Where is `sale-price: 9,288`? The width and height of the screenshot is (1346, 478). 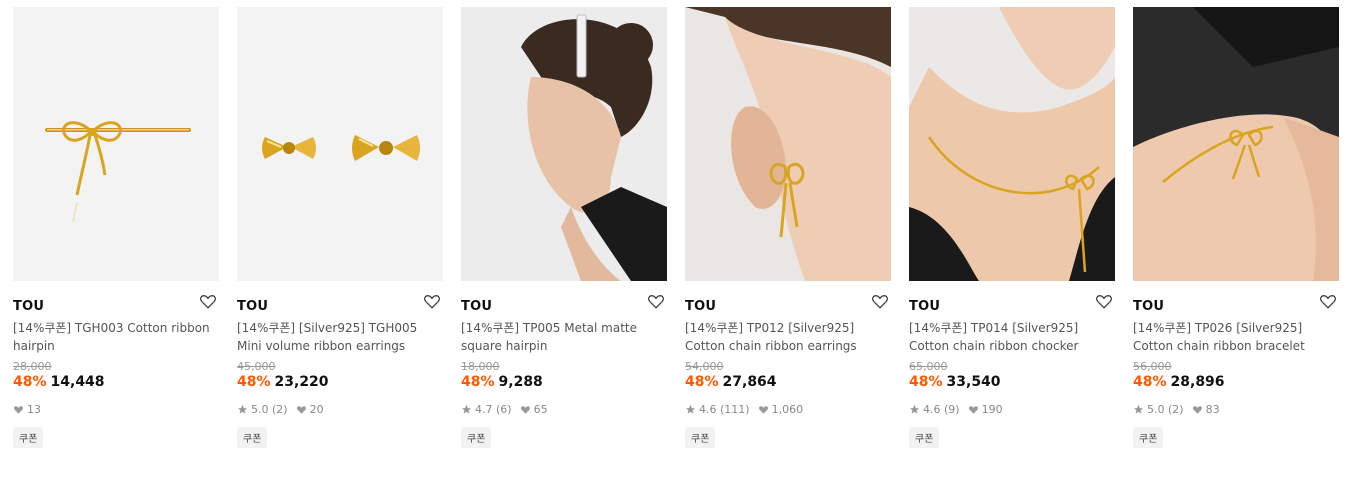
sale-price: 9,288 is located at coordinates (520, 382).